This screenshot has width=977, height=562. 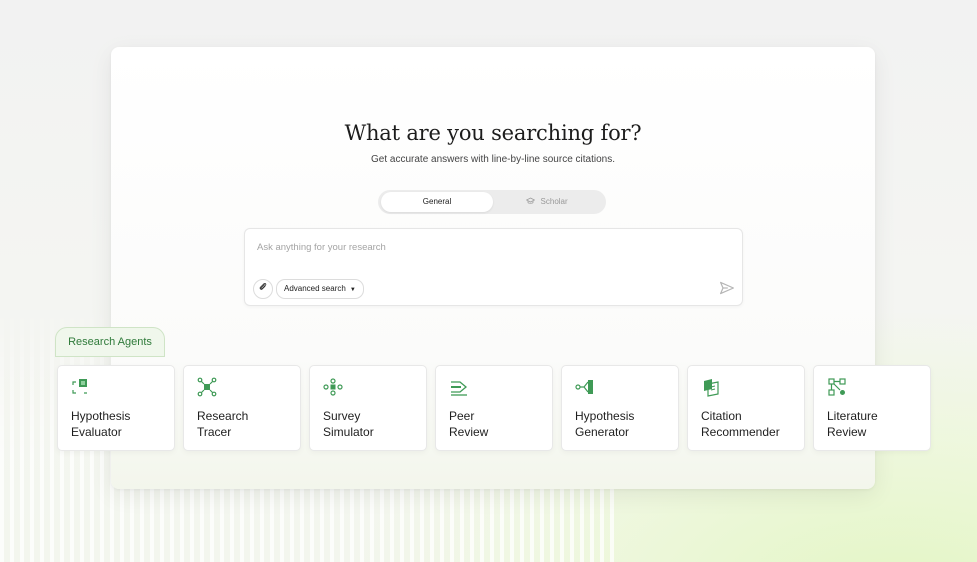 I want to click on send-button, so click(x=727, y=288).